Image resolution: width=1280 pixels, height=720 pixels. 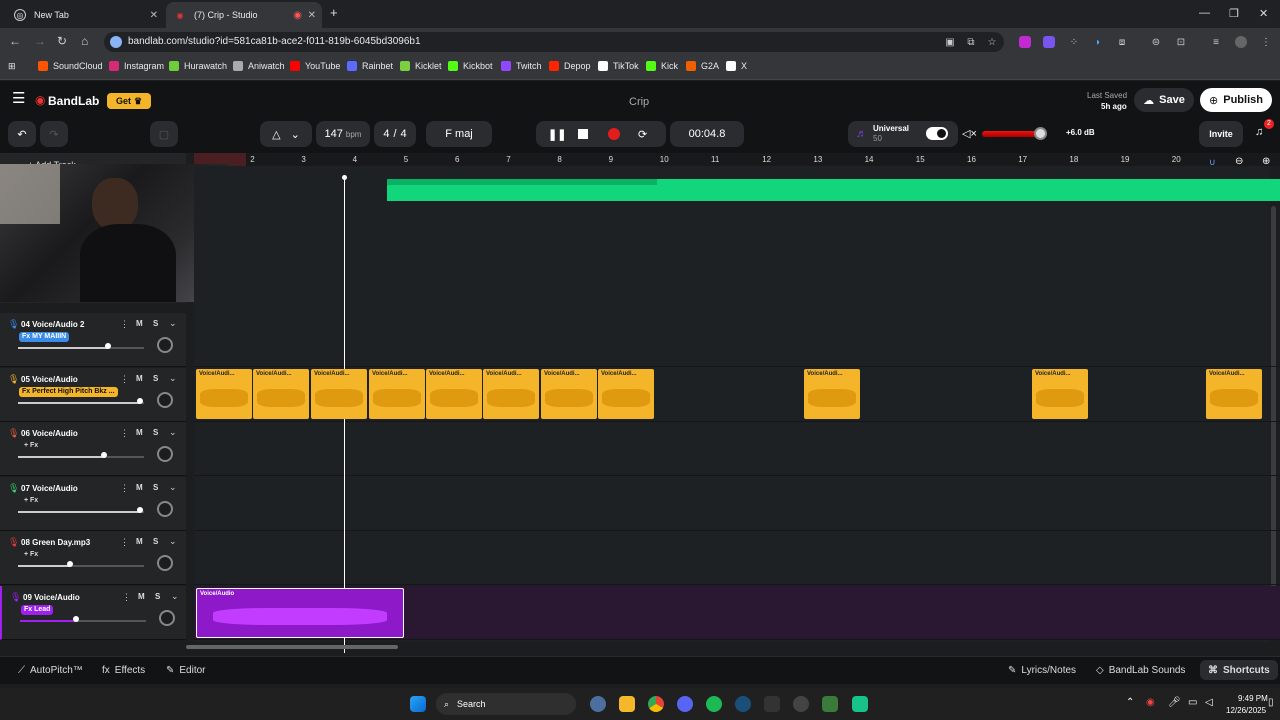 What do you see at coordinates (49, 433) in the screenshot?
I see `track-name: 06 Voice/Audio` at bounding box center [49, 433].